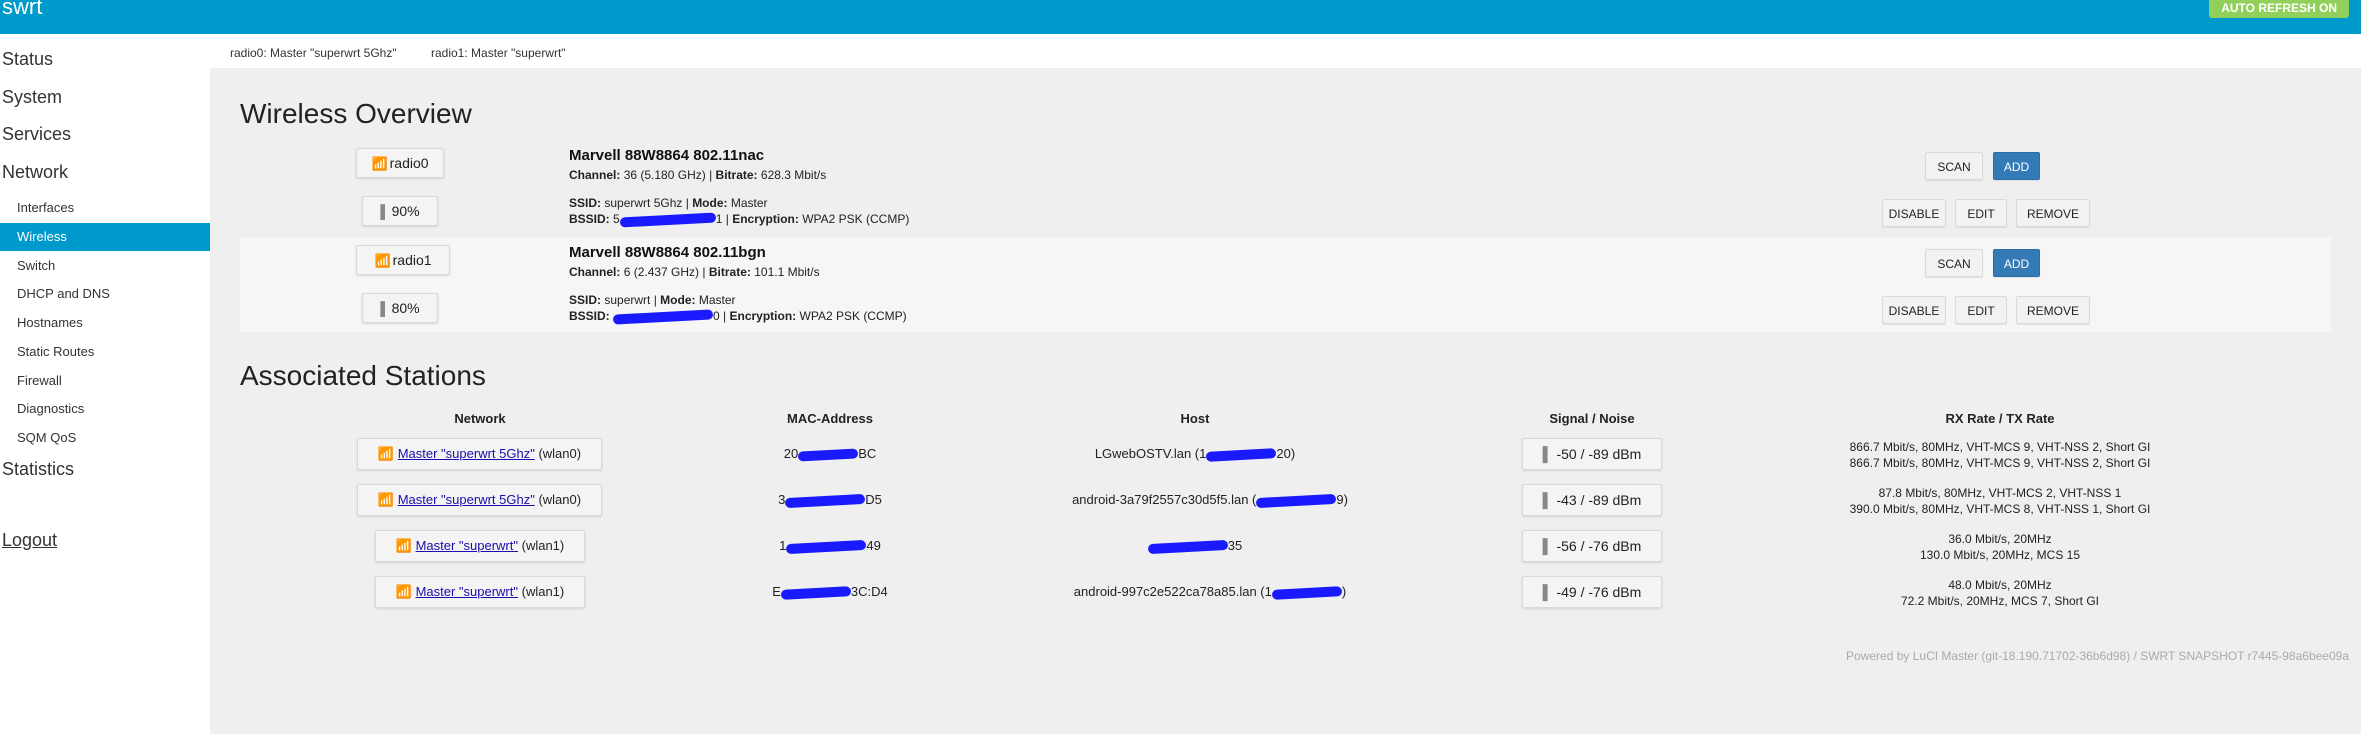  I want to click on signal-noise: ▌ -49 / -76 dBm, so click(1592, 592).